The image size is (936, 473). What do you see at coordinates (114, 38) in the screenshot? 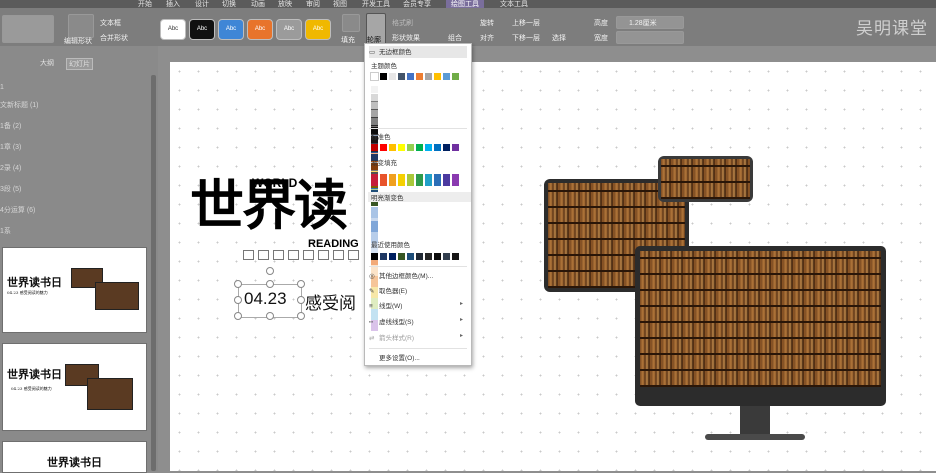
I see `merge-shape-button: 合并形状` at bounding box center [114, 38].